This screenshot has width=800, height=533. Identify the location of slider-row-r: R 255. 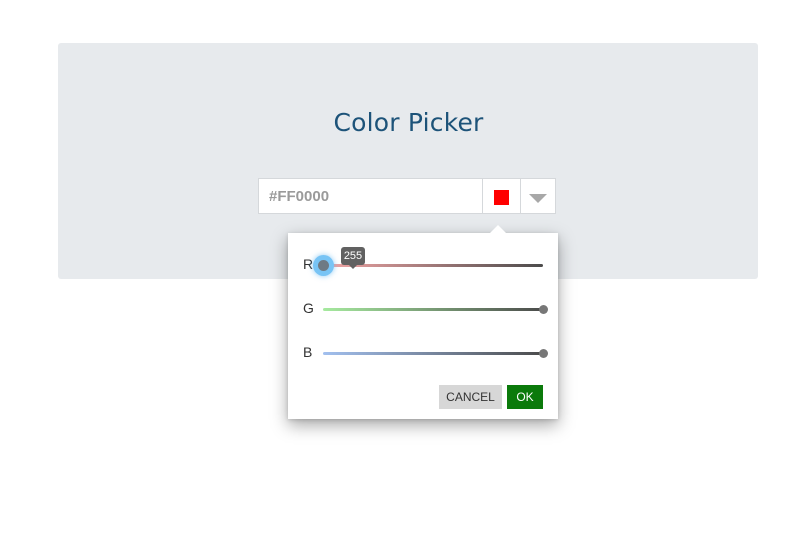
(423, 261).